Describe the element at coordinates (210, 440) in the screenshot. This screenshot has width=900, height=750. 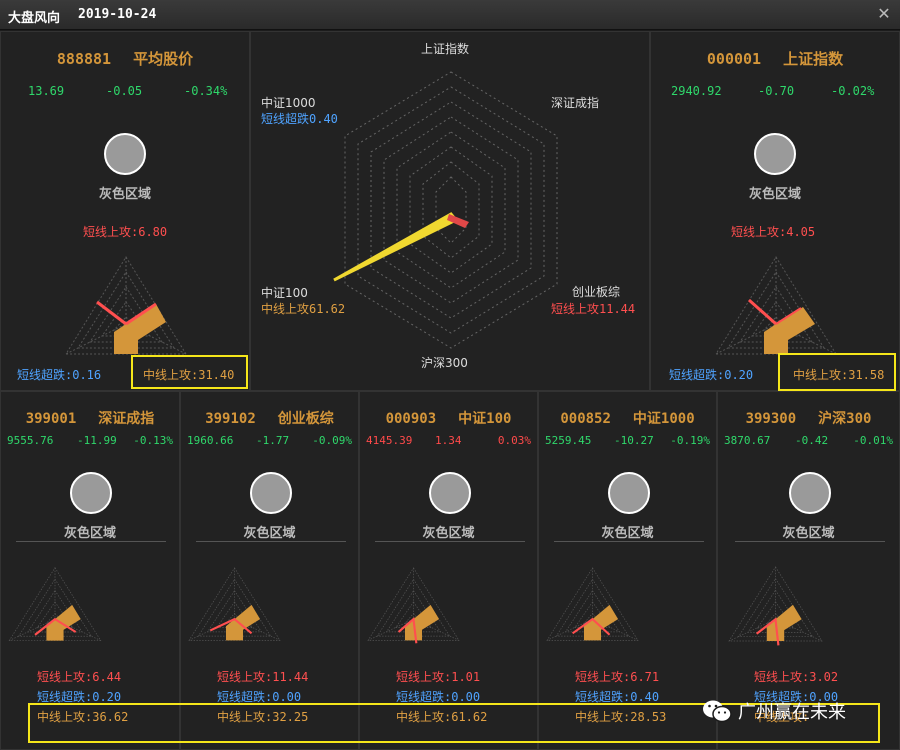
I see `price: 1960.66` at that location.